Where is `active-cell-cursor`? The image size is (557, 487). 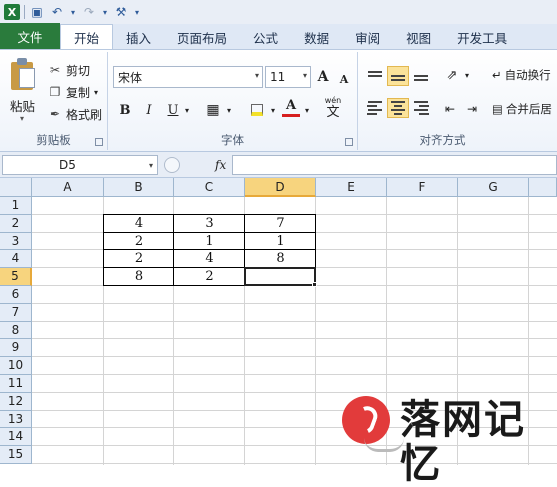
active-cell-cursor is located at coordinates (280, 276).